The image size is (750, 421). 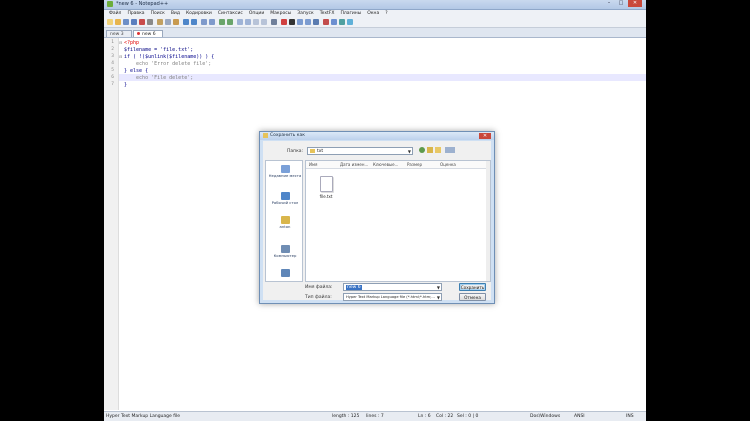 I want to click on cancel-button: Отмена, so click(x=472, y=297).